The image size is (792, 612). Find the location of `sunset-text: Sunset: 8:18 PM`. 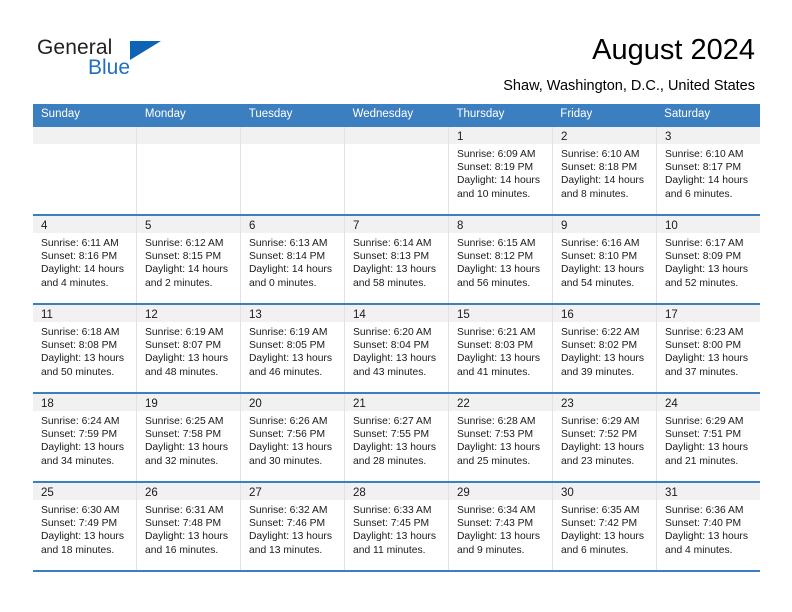

sunset-text: Sunset: 8:18 PM is located at coordinates (599, 168).